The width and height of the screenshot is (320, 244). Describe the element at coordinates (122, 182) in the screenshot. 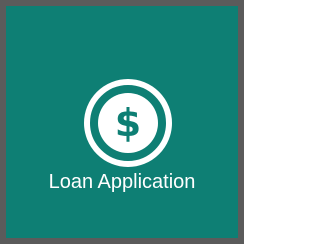

I see `tile-label: Loan Application` at that location.